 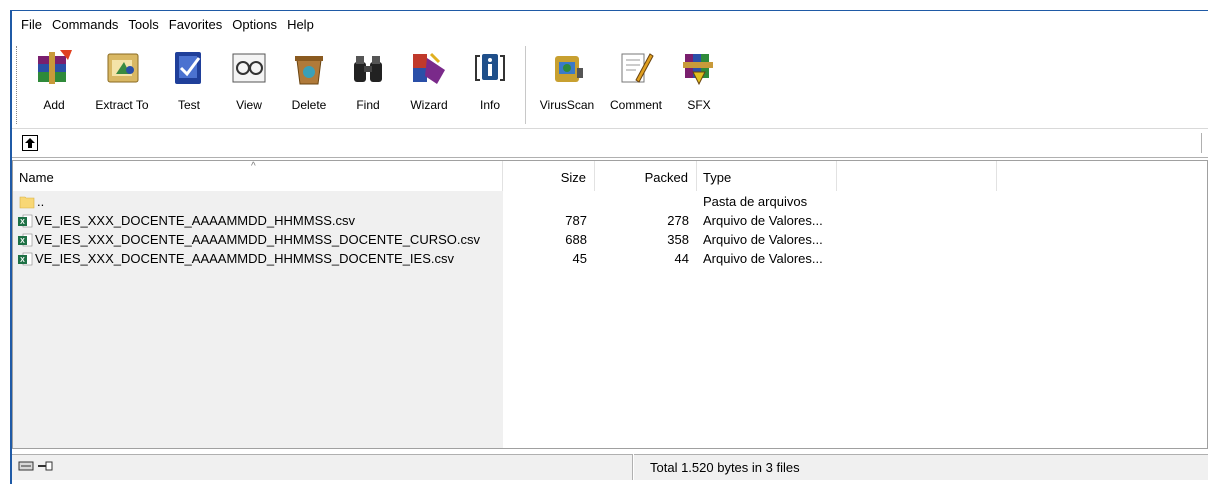 What do you see at coordinates (309, 105) in the screenshot?
I see `delete-label: Delete` at bounding box center [309, 105].